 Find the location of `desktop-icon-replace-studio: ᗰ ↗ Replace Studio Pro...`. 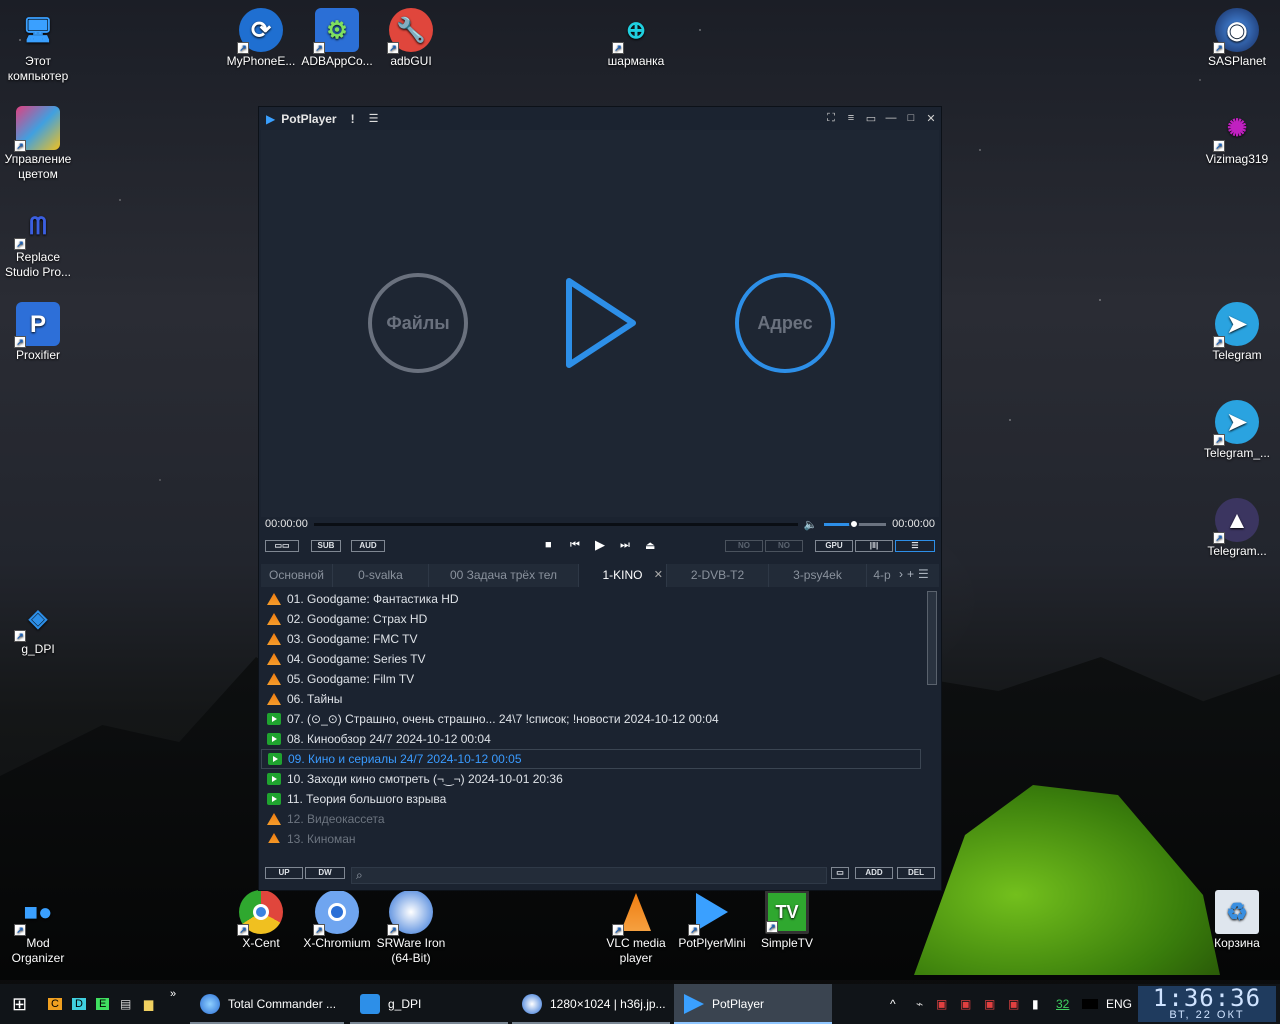

desktop-icon-replace-studio: ᗰ ↗ Replace Studio Pro... is located at coordinates (38, 242).